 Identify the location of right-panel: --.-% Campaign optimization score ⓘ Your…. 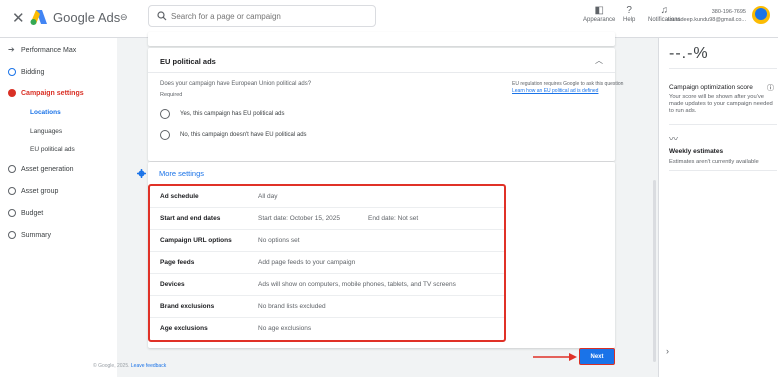
(718, 207).